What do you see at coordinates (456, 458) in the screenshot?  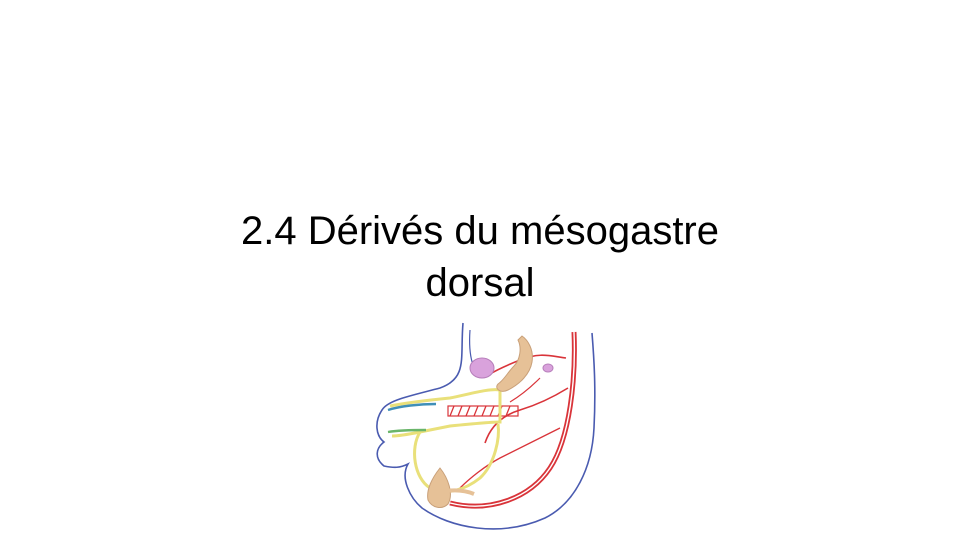 I see `mesentery-yellow-lower` at bounding box center [456, 458].